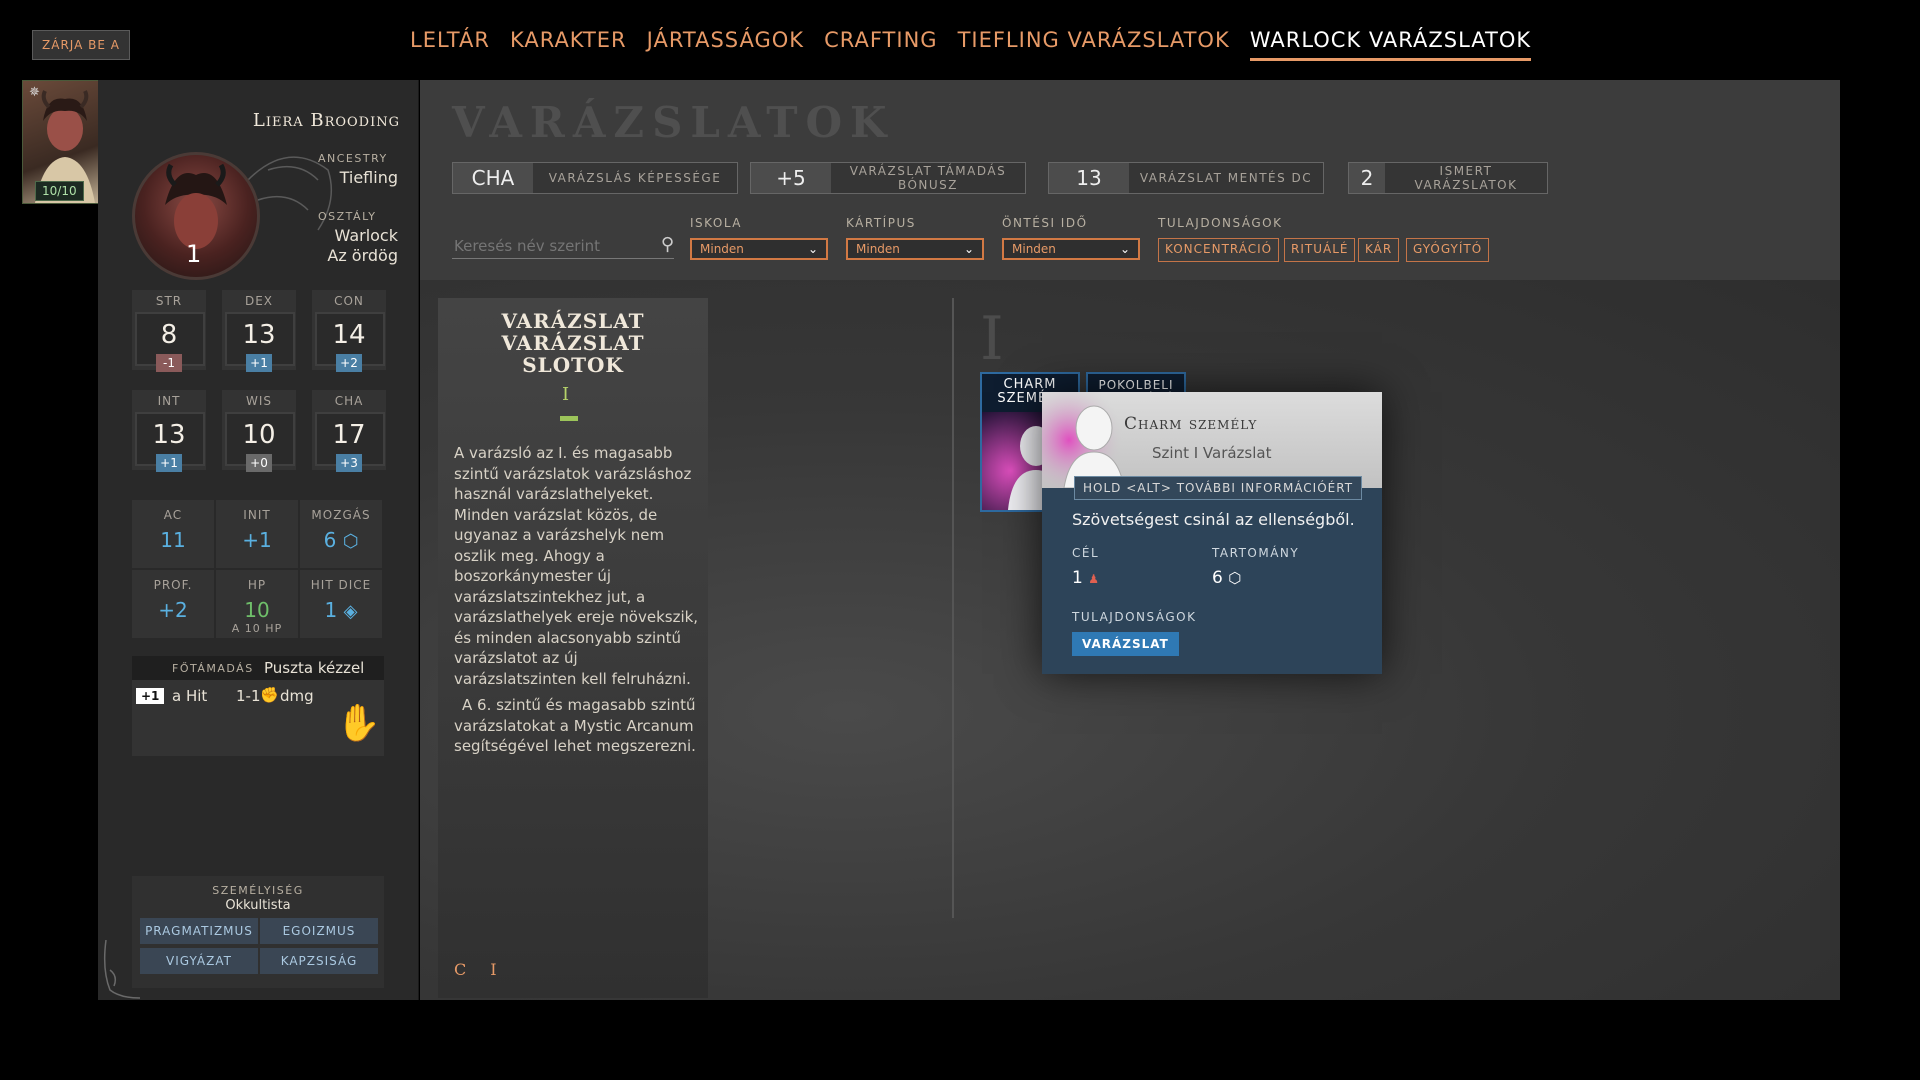  I want to click on ability-value: 17, so click(349, 435).